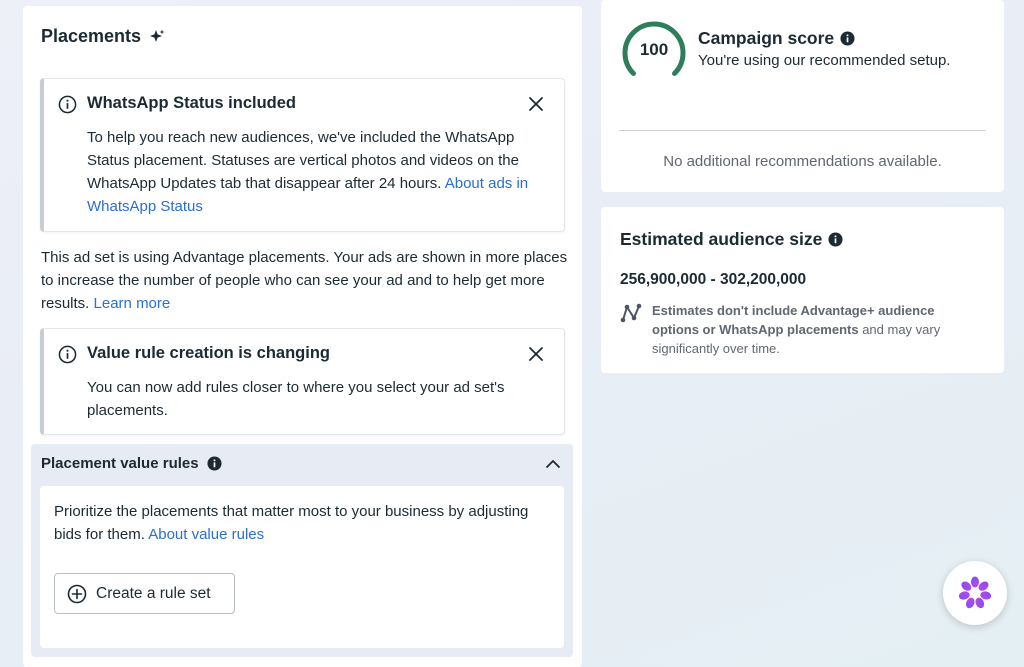 The image size is (1024, 667). I want to click on about-value-rules-link: About value rules, so click(206, 534).